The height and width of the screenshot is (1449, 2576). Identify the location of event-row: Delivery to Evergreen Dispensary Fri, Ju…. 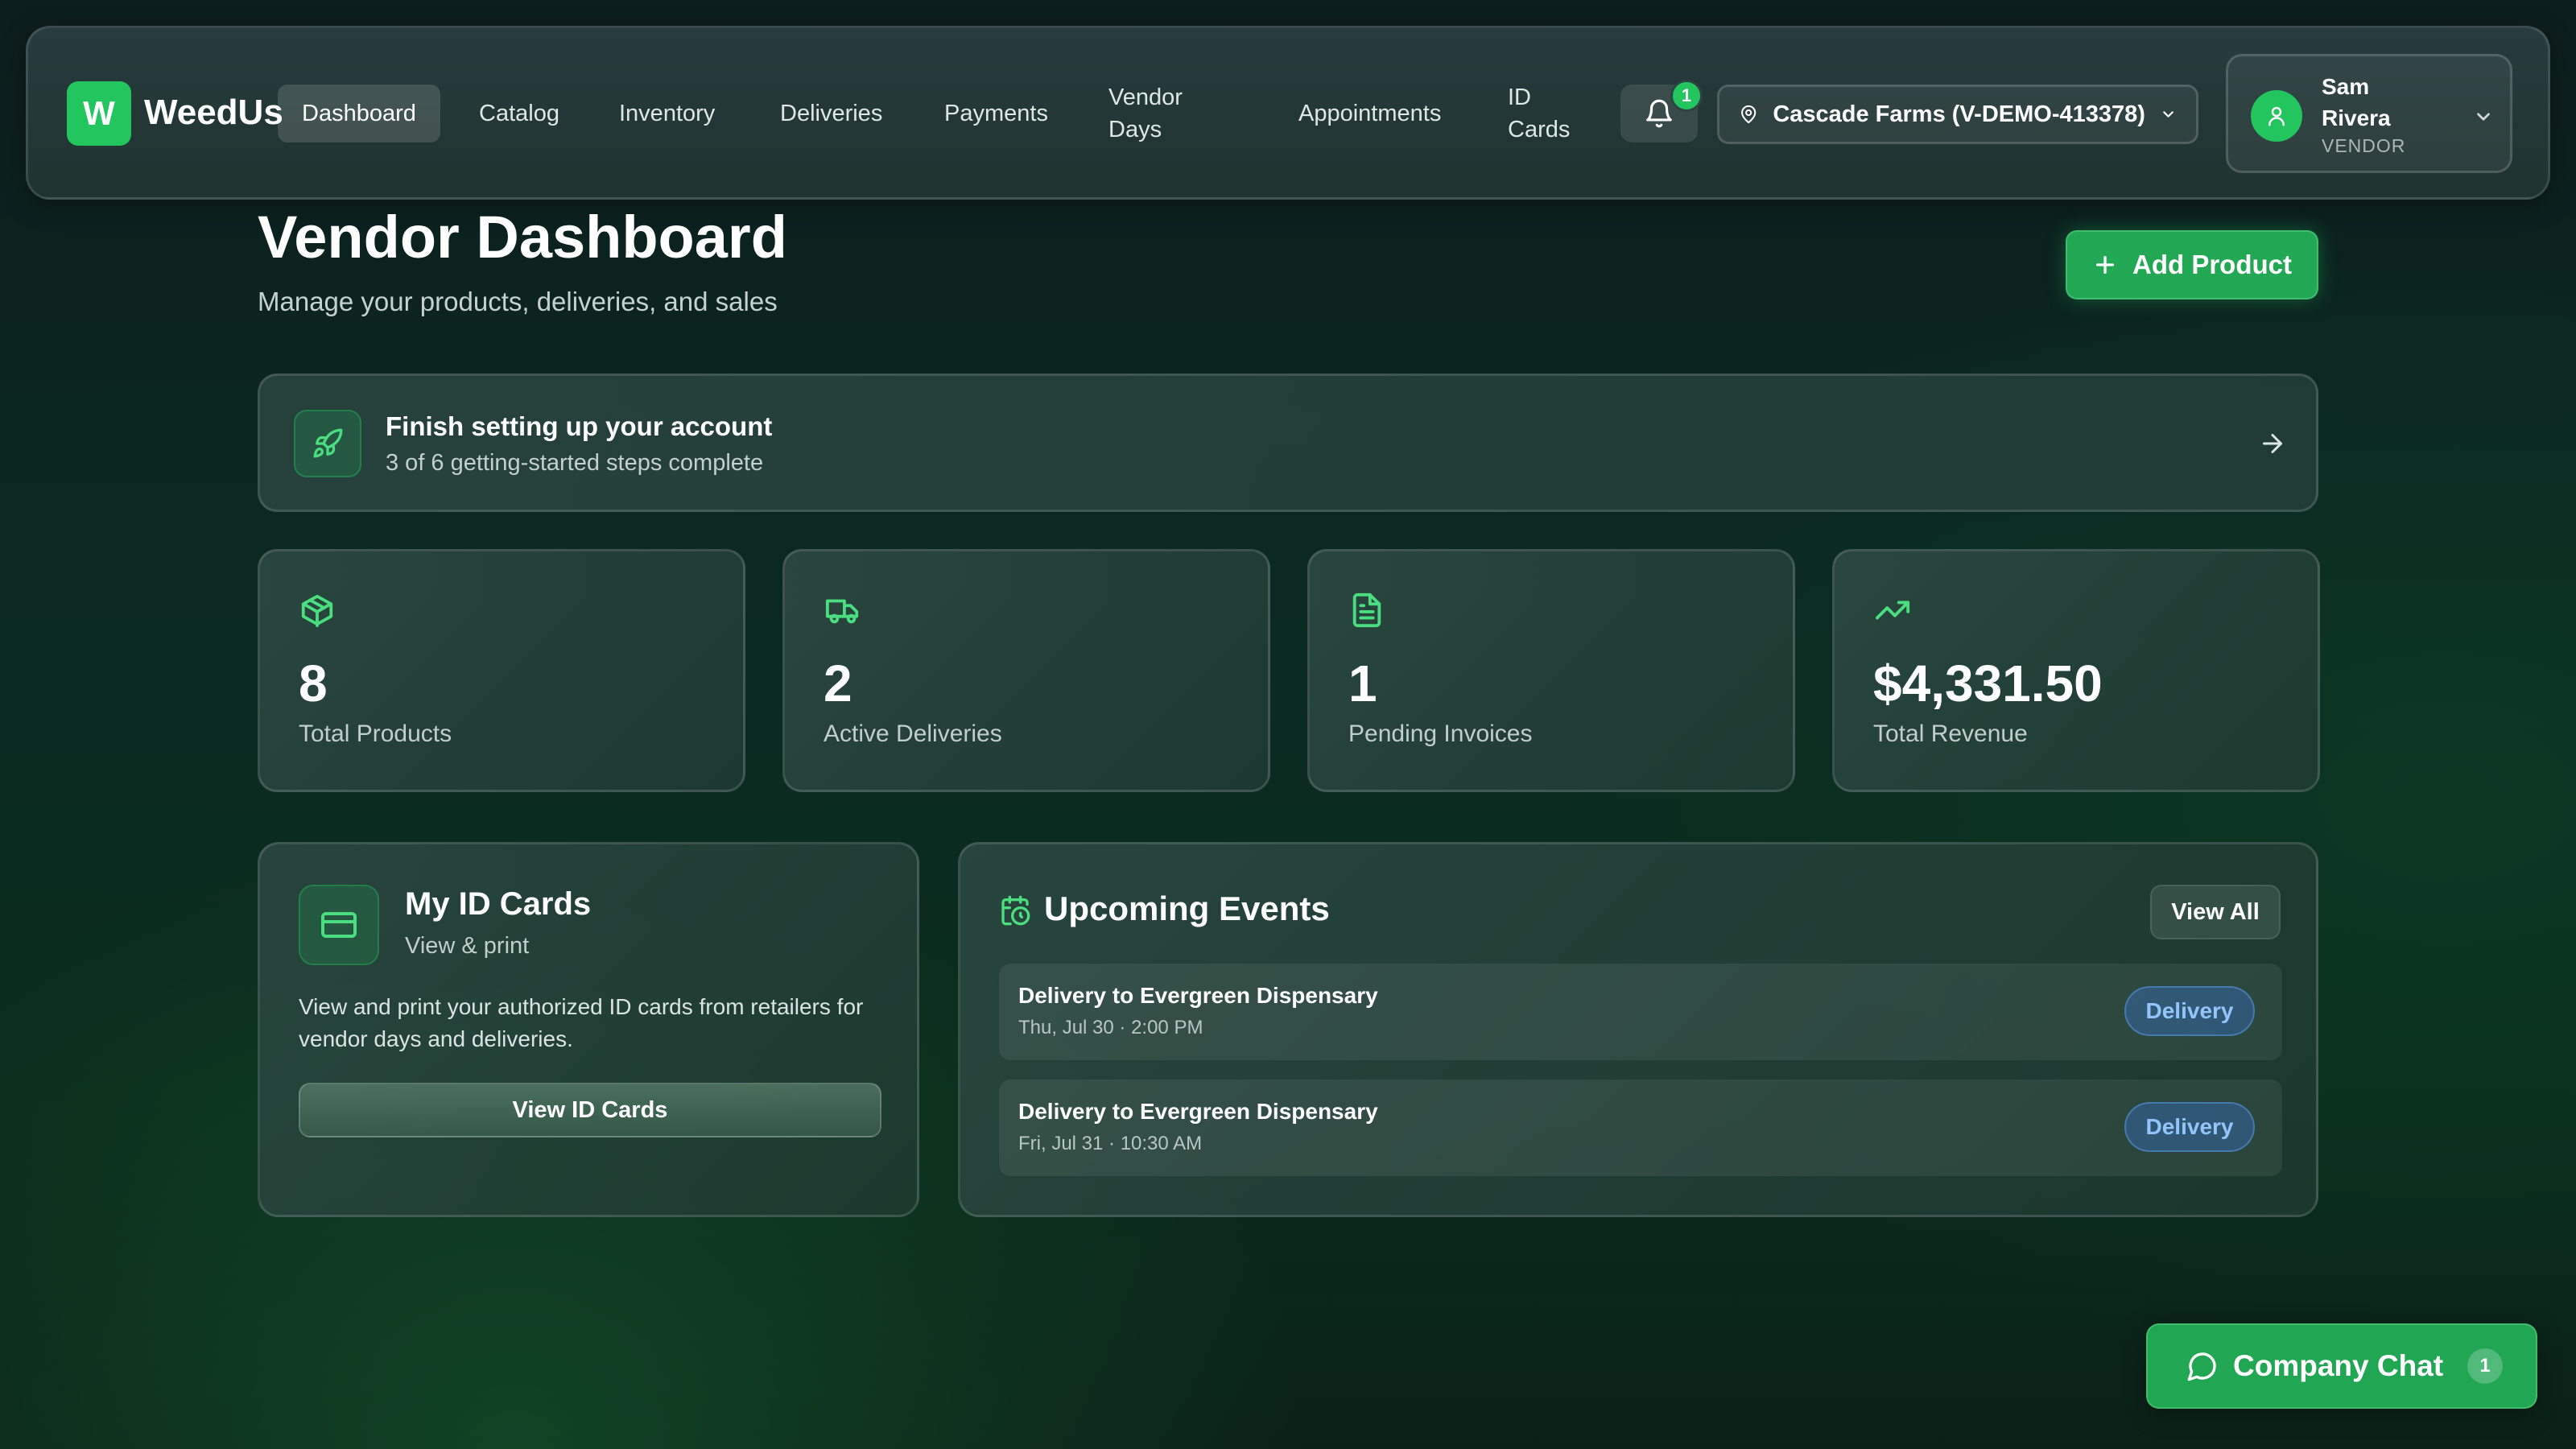
(1640, 1128).